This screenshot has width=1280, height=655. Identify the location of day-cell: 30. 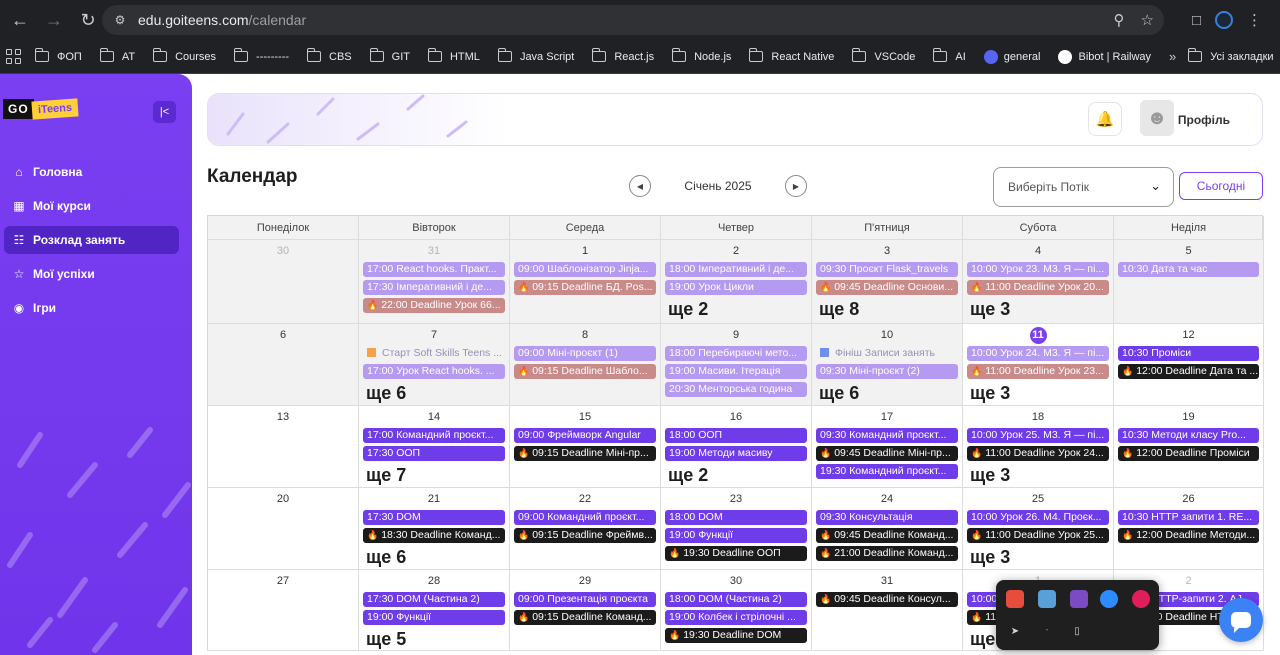
(283, 282).